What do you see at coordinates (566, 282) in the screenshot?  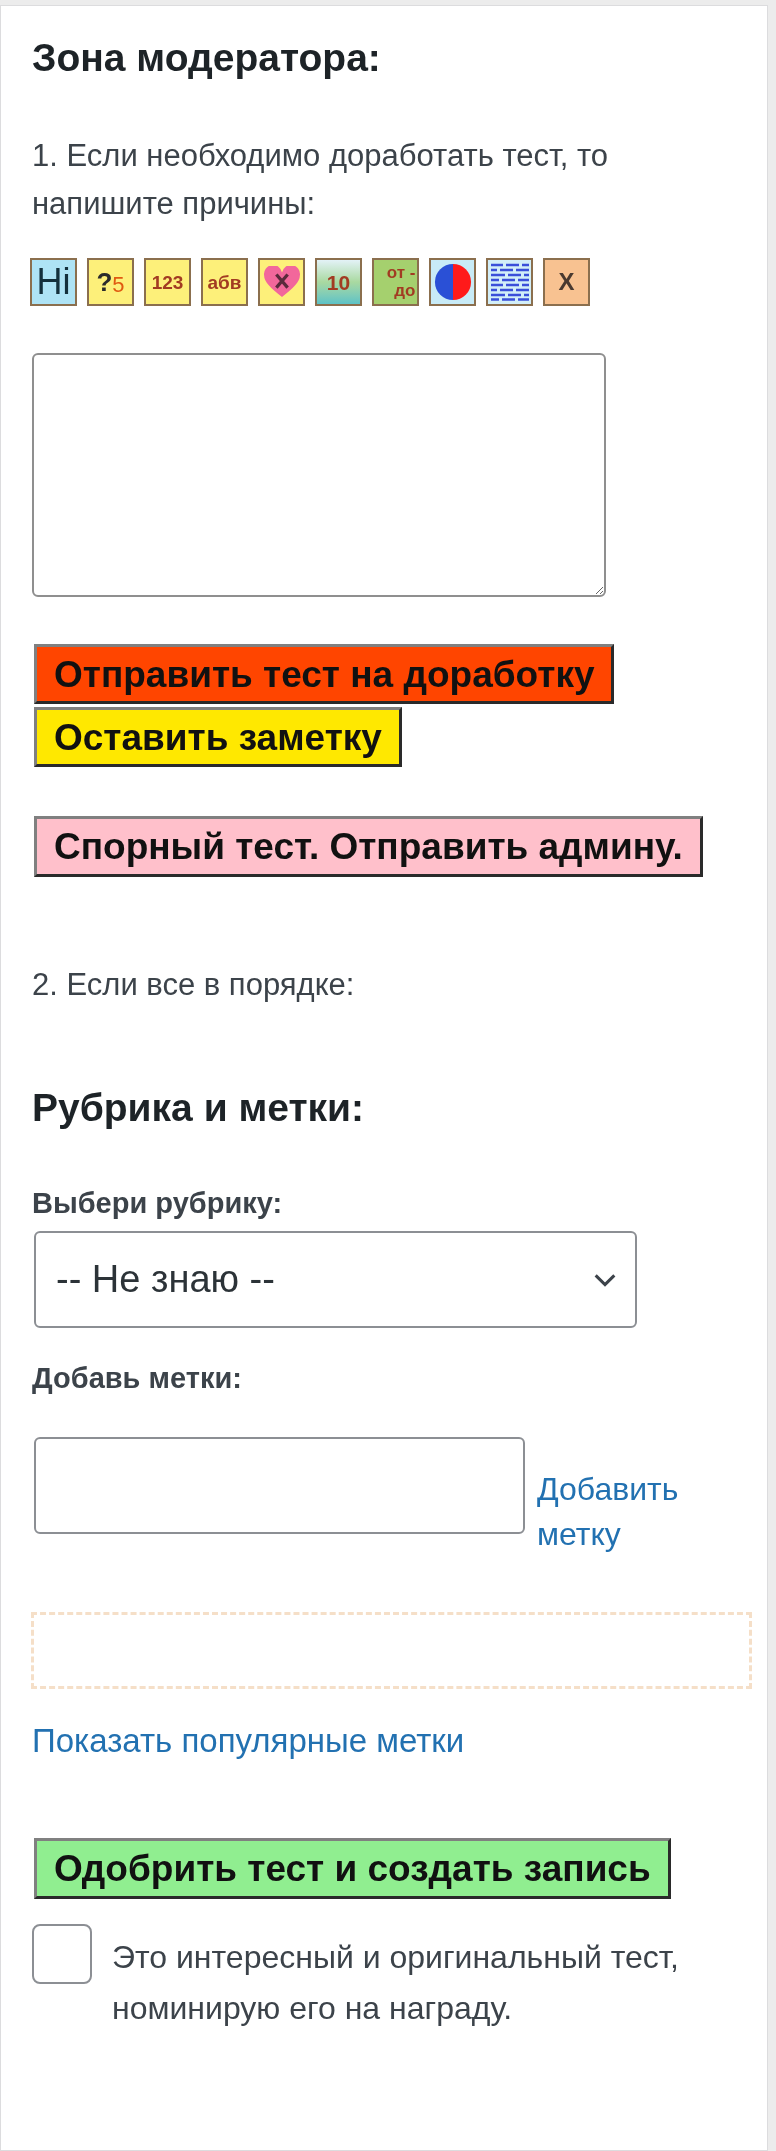 I see `tool-button: X` at bounding box center [566, 282].